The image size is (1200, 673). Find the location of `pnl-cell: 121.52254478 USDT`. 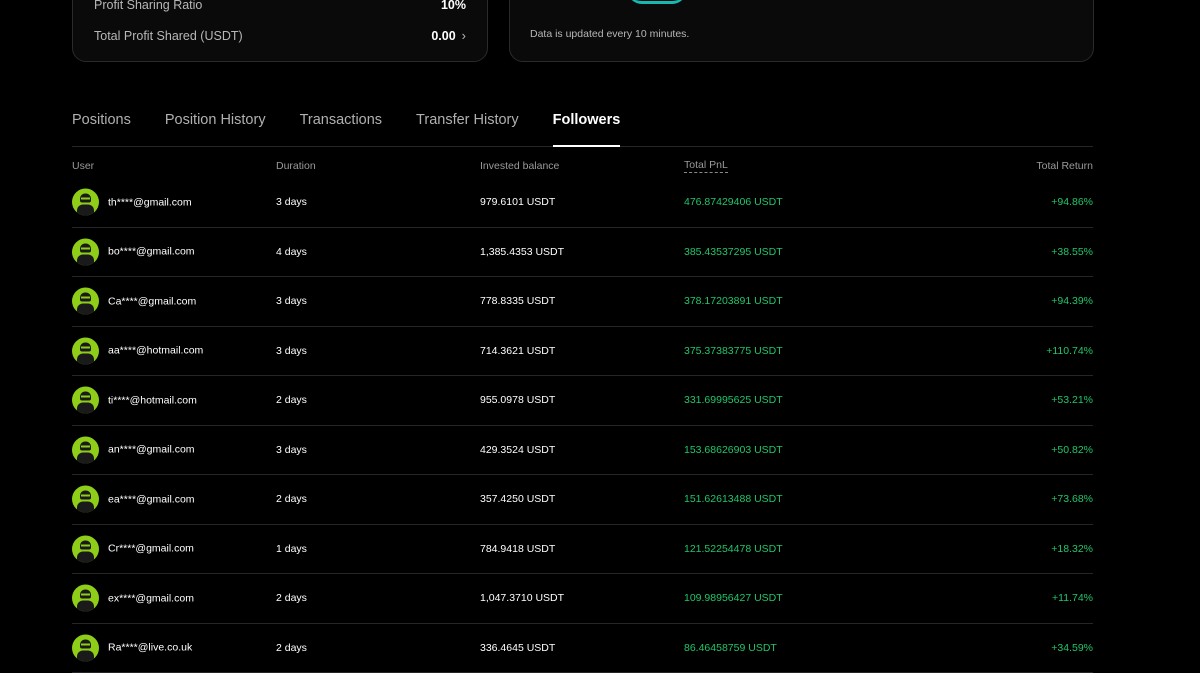

pnl-cell: 121.52254478 USDT is located at coordinates (733, 548).